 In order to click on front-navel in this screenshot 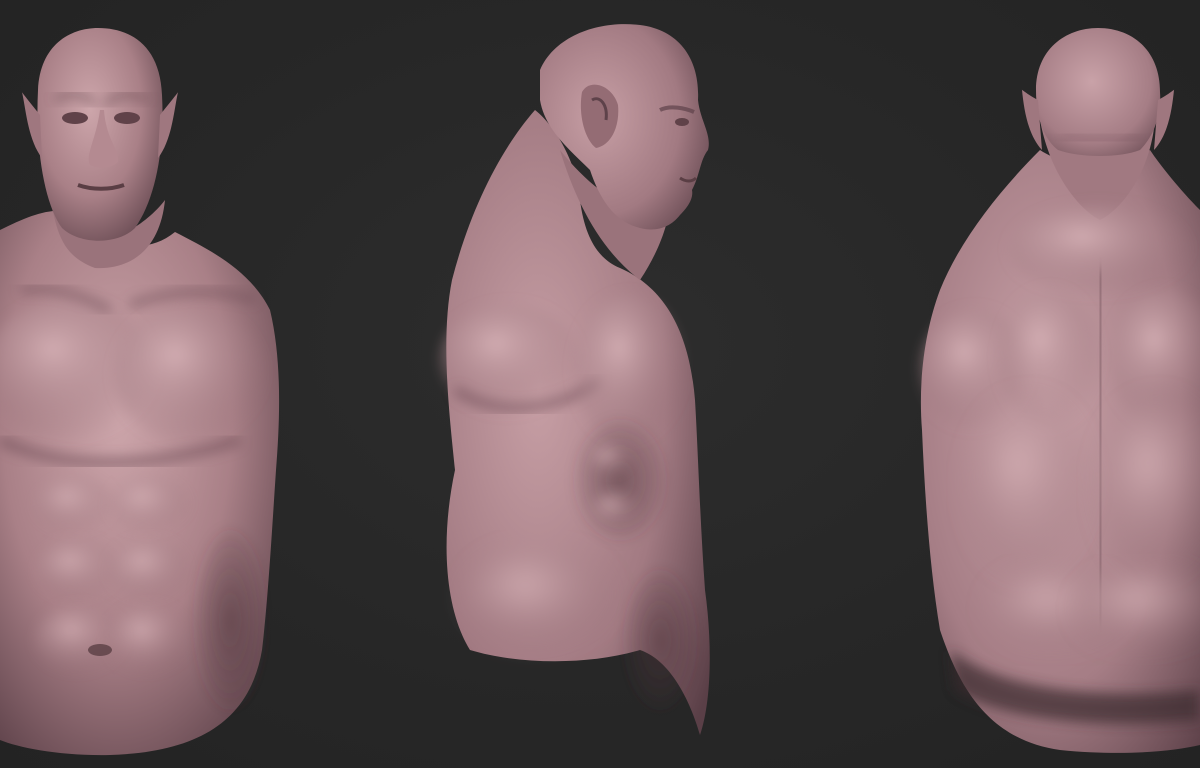, I will do `click(100, 650)`.